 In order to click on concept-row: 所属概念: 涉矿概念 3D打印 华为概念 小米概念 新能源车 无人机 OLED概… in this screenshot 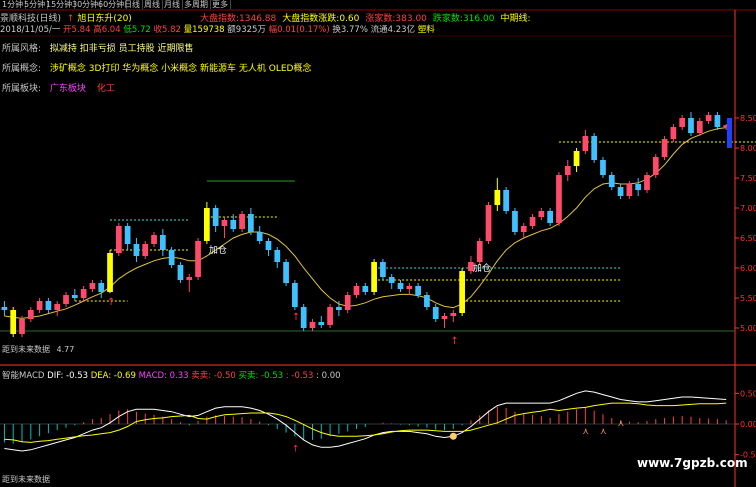, I will do `click(156, 67)`.